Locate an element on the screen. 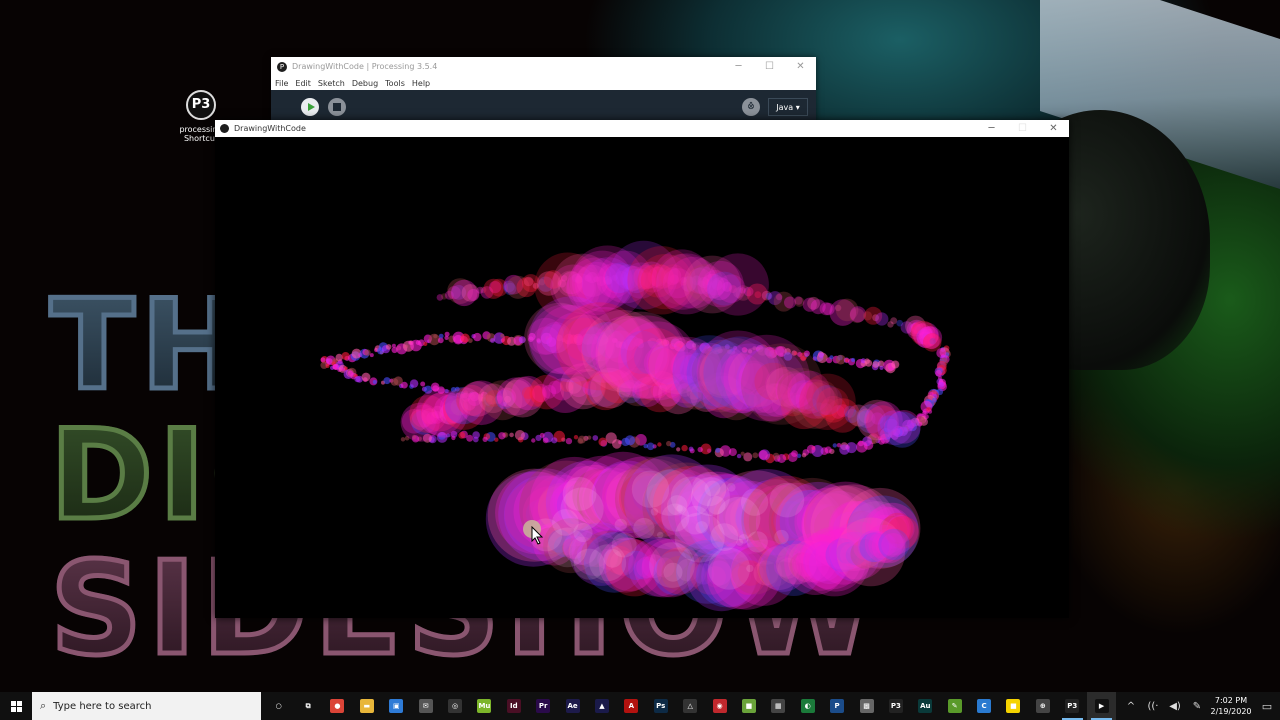 The height and width of the screenshot is (720, 1280). premiere-icon-glyph: Pr is located at coordinates (543, 706).